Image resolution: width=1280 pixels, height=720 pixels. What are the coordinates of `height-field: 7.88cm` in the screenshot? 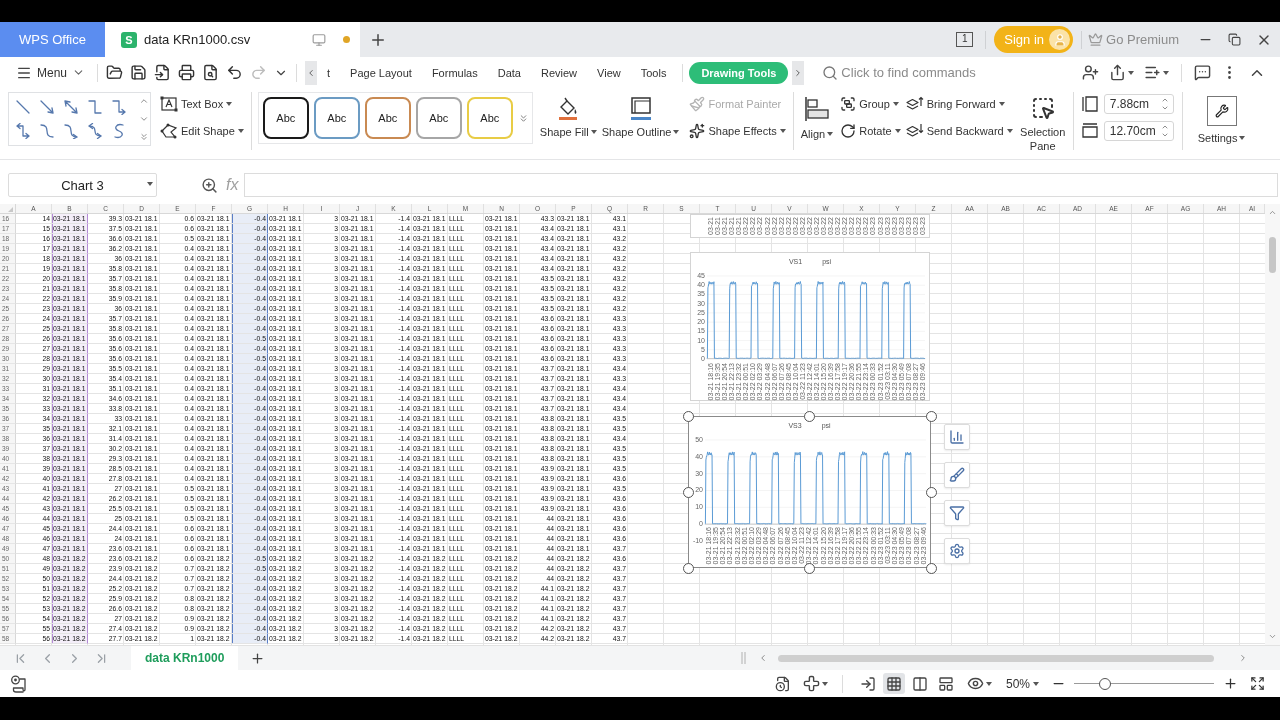 It's located at (1138, 104).